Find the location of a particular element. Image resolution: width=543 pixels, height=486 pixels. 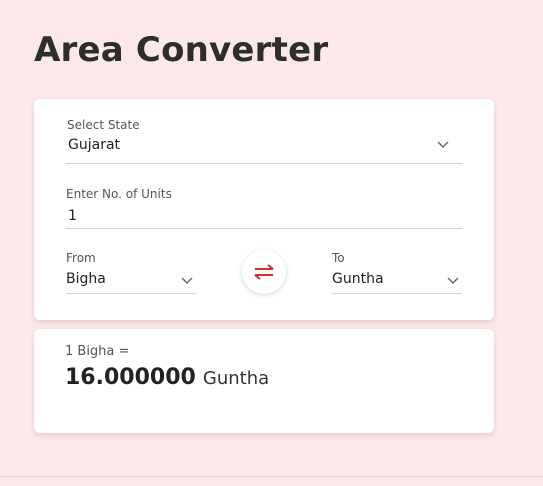

result-value: 16.000000 is located at coordinates (130, 377).